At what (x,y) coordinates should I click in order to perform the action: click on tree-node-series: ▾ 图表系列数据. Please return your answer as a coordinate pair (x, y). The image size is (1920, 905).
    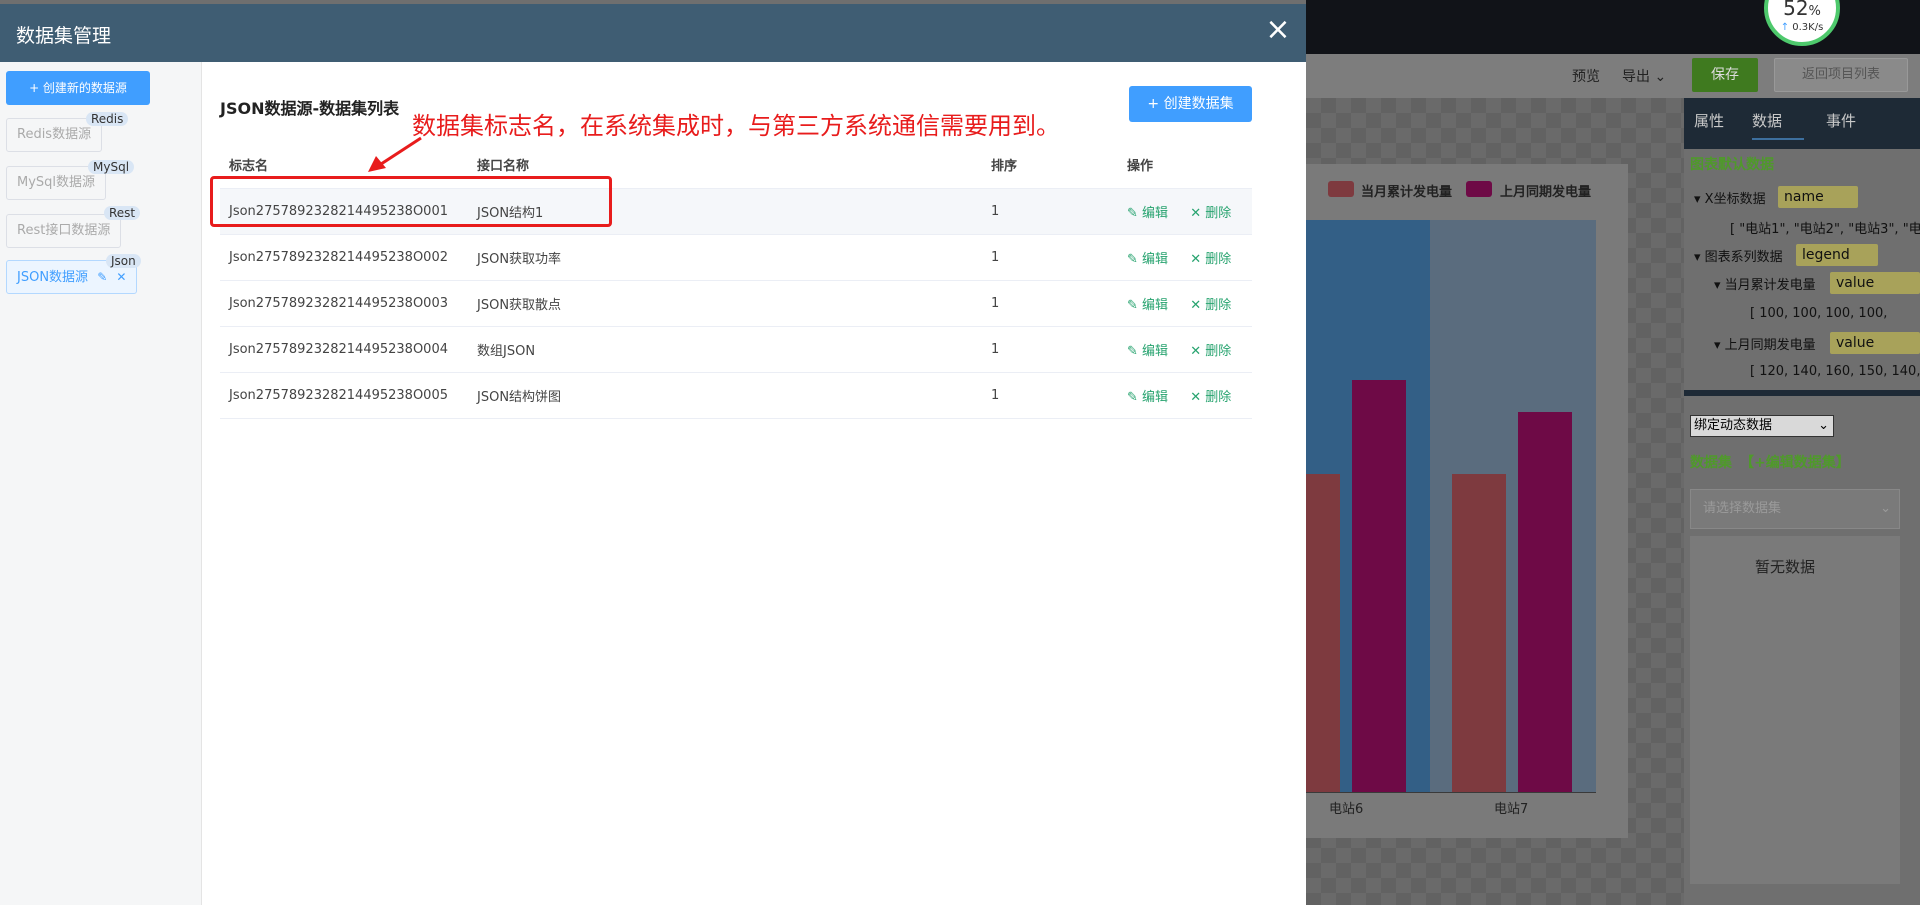
    Looking at the image, I should click on (1738, 255).